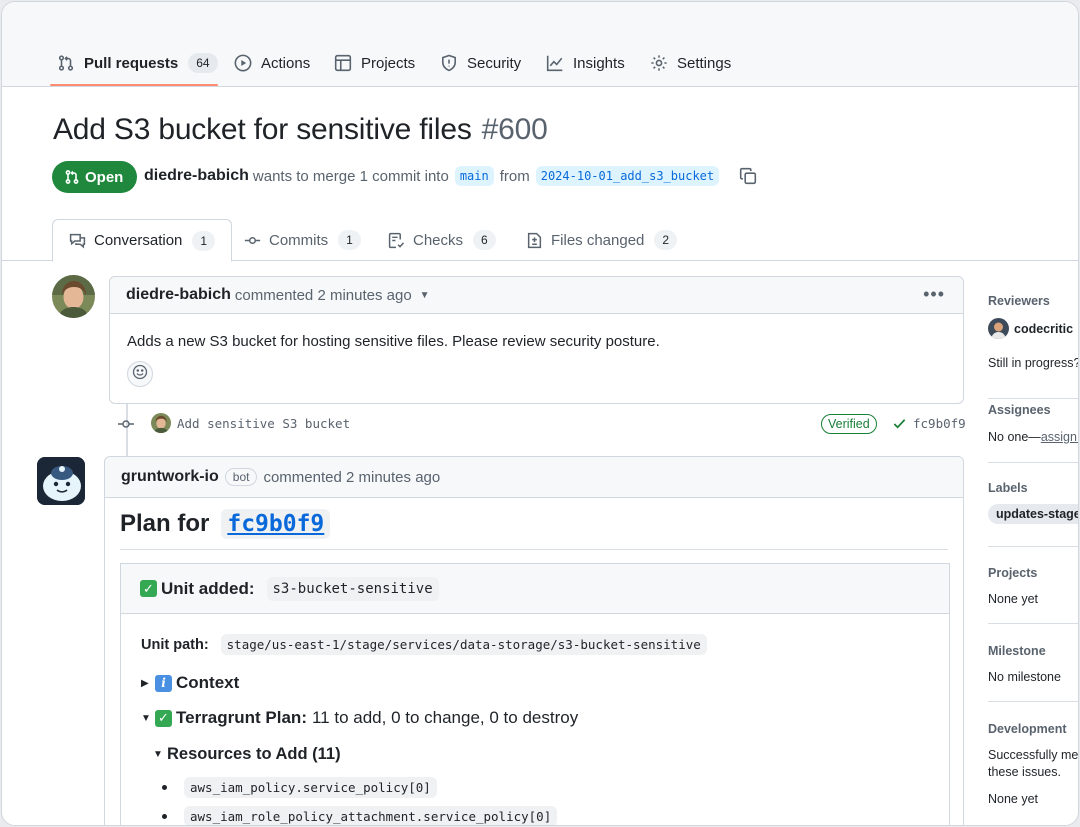 The image size is (1080, 827). What do you see at coordinates (104, 177) in the screenshot?
I see `pr-state-label: Open` at bounding box center [104, 177].